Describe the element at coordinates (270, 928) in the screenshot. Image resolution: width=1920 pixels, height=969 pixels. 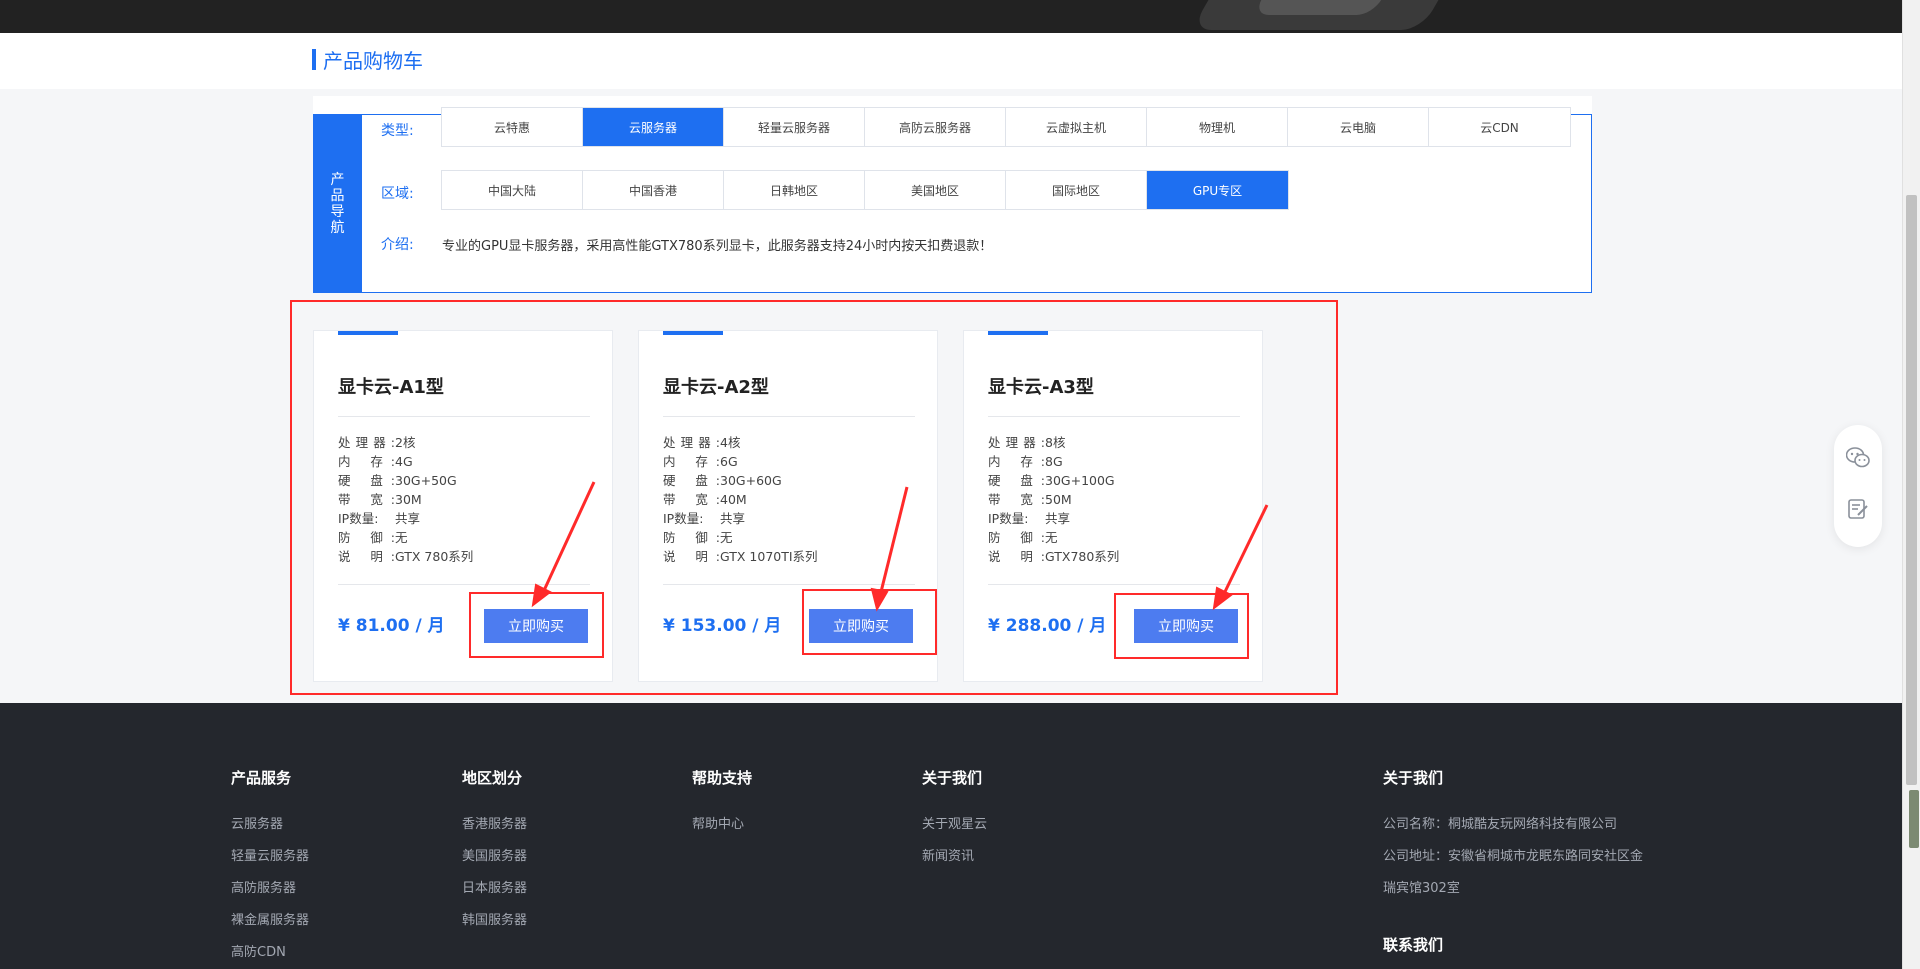
I see `footer-link: 裸金属服务器` at that location.